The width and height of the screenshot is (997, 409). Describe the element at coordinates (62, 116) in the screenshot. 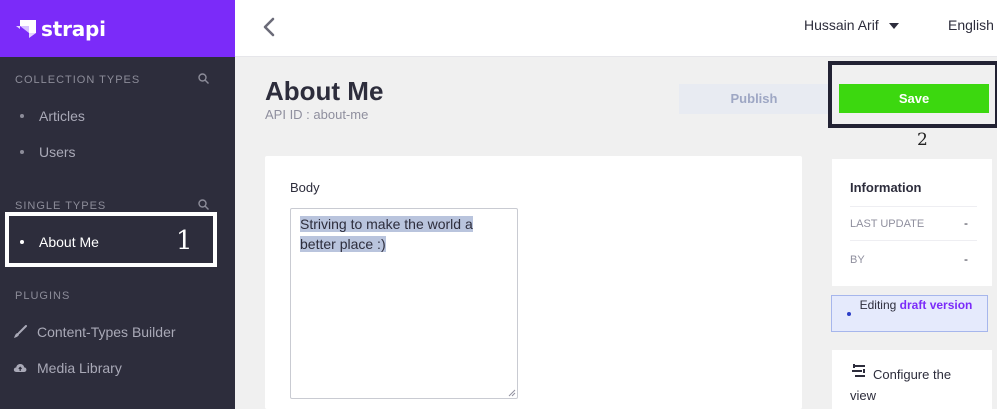

I see `sidebar-item-label: Articles` at that location.